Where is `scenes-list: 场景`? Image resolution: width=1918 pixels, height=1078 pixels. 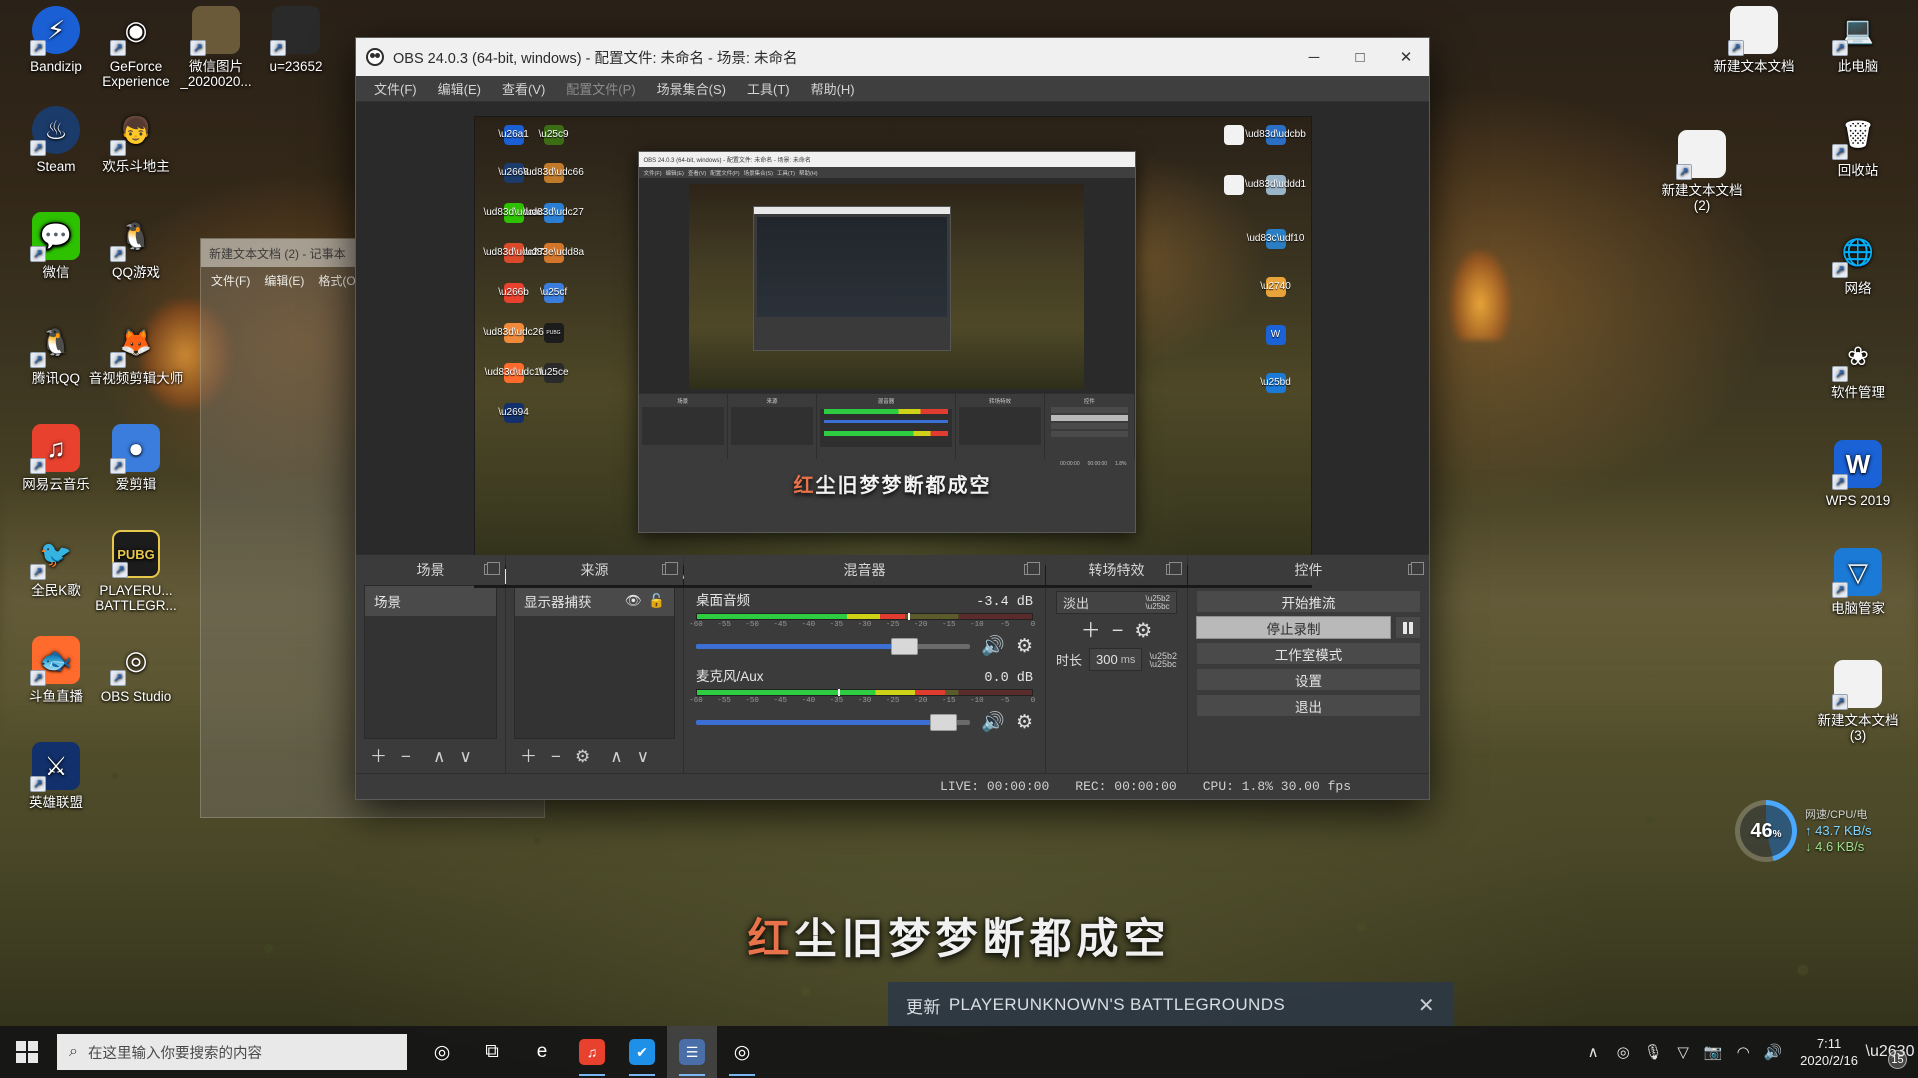 scenes-list: 场景 is located at coordinates (430, 662).